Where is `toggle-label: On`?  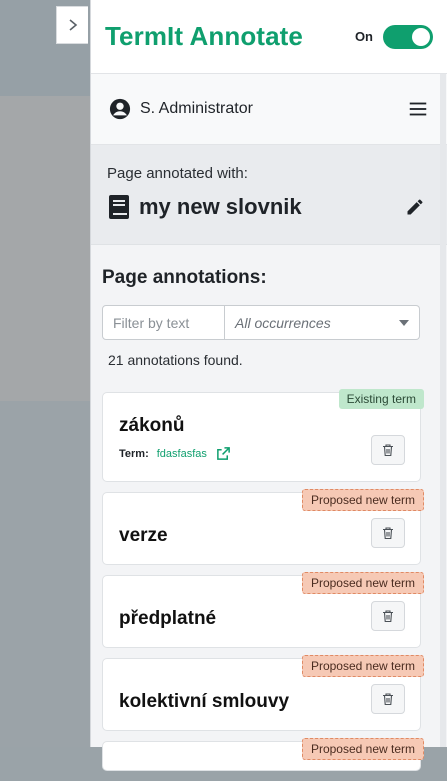 toggle-label: On is located at coordinates (363, 36).